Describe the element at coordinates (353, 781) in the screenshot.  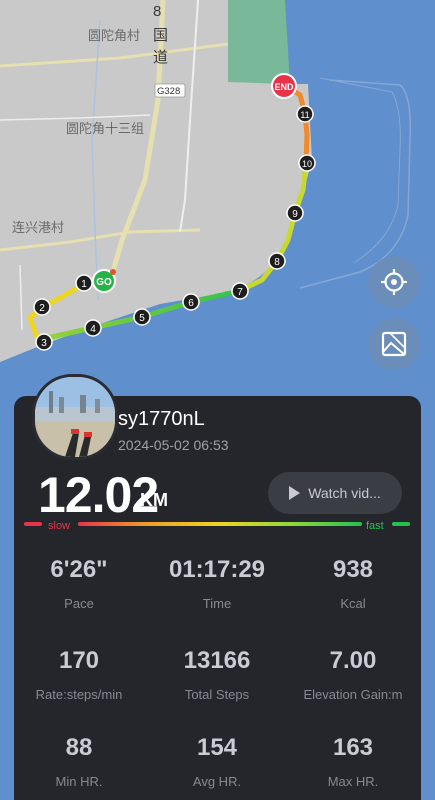
I see `stat-label: Max HR.` at that location.